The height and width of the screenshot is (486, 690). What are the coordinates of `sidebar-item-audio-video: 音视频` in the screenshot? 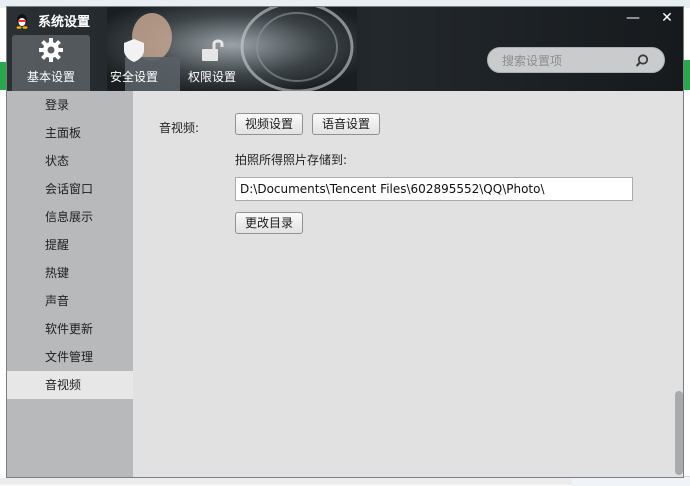 It's located at (70, 385).